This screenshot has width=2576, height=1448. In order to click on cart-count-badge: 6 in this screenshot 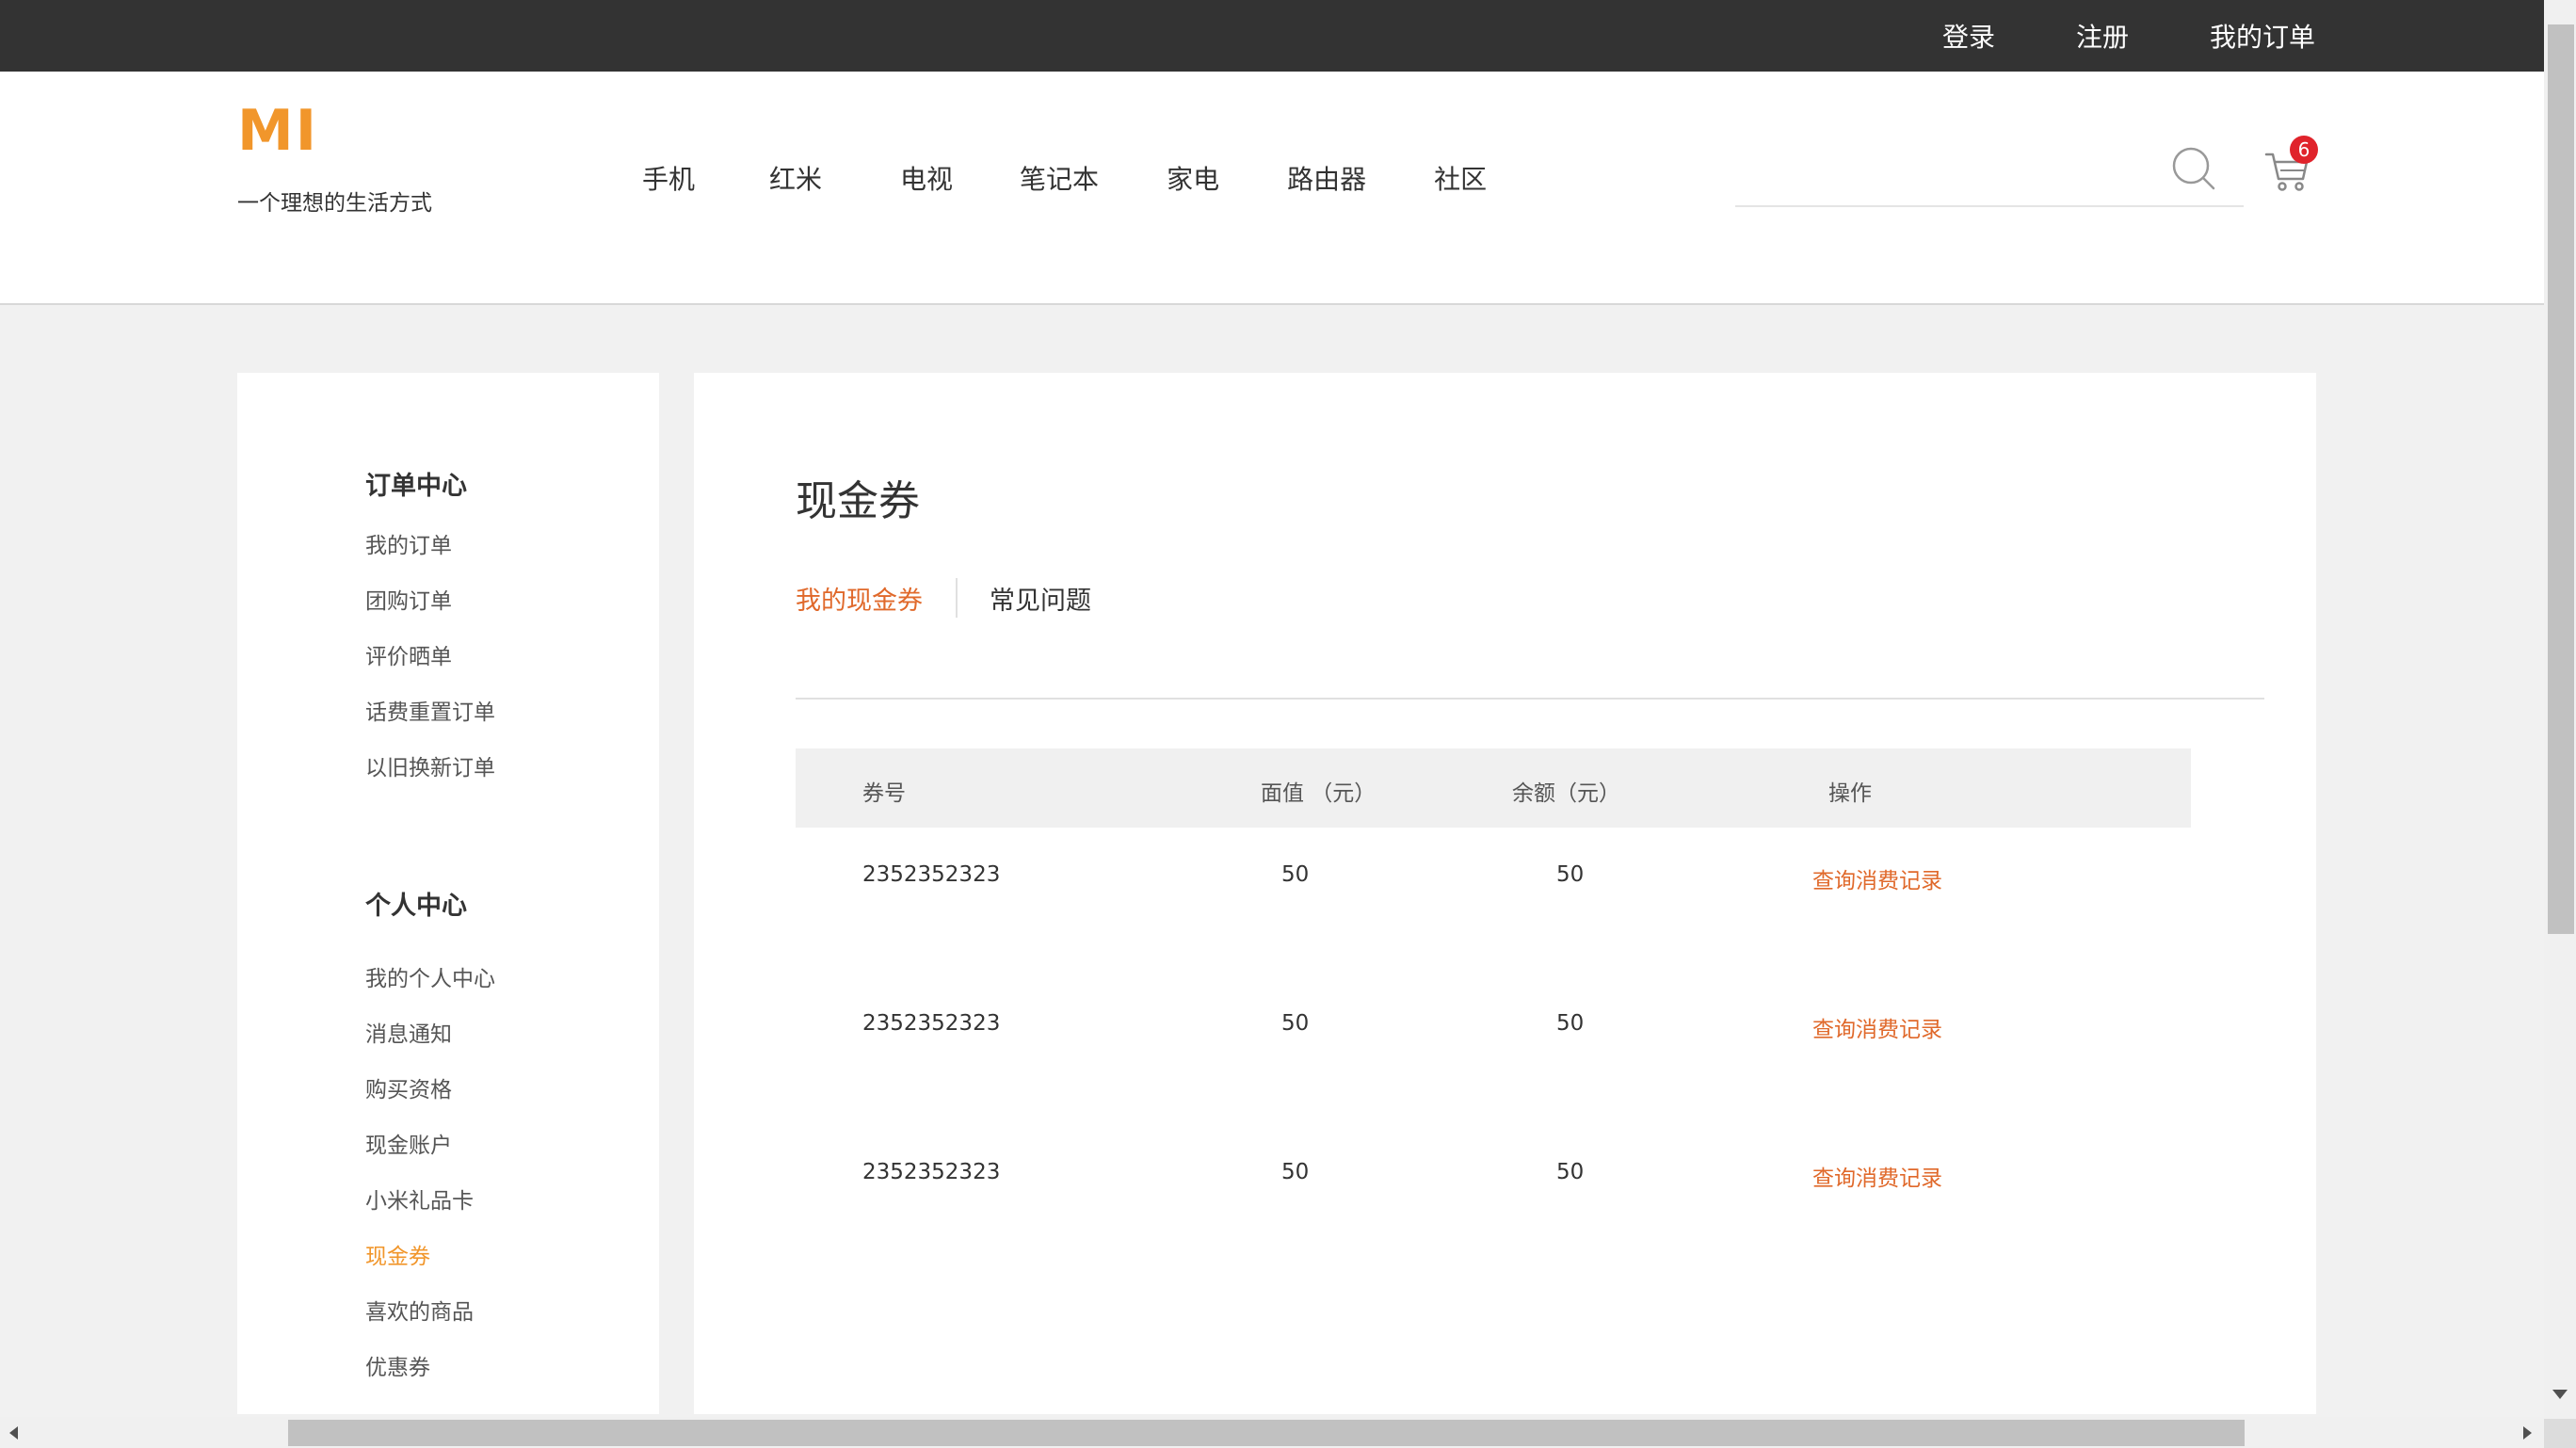, I will do `click(2304, 150)`.